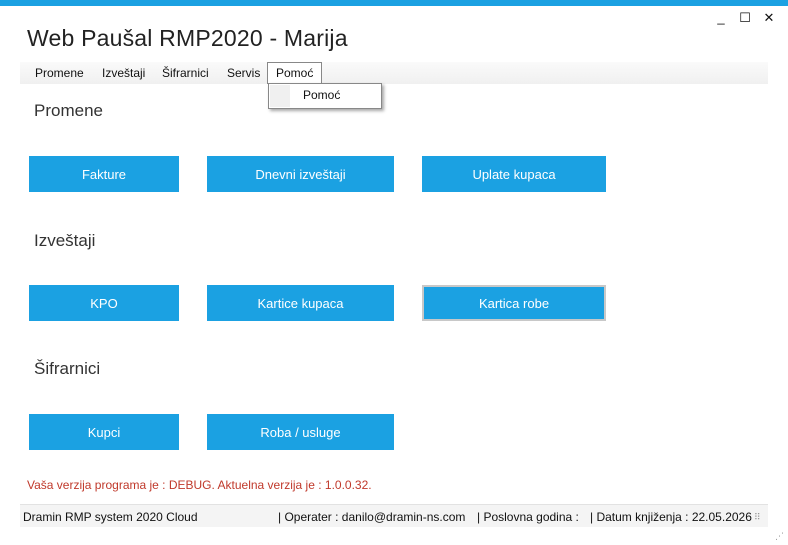 This screenshot has height=545, width=788. I want to click on dnevni-izvestaji-button: Dnevni izveštaji, so click(300, 174).